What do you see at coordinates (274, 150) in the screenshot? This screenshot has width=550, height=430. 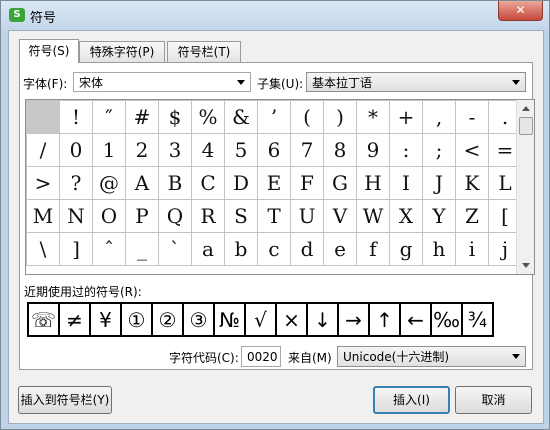 I see `symbol-cell: 6` at bounding box center [274, 150].